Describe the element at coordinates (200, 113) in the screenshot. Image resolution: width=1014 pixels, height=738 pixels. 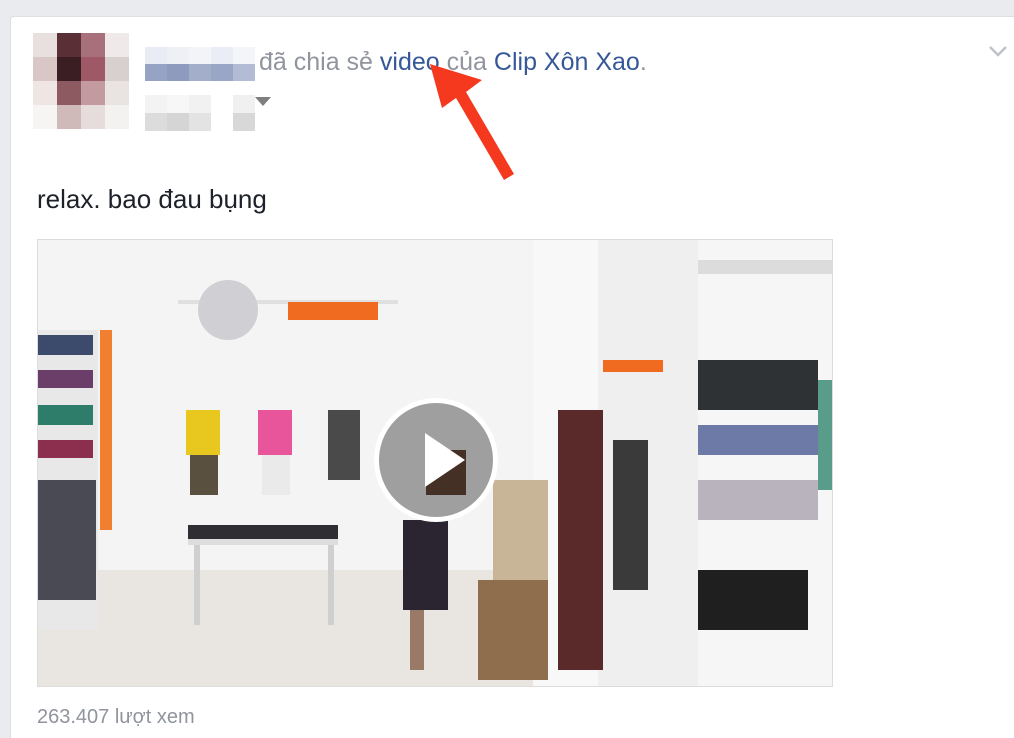
I see `post-timestamp-redacted` at that location.